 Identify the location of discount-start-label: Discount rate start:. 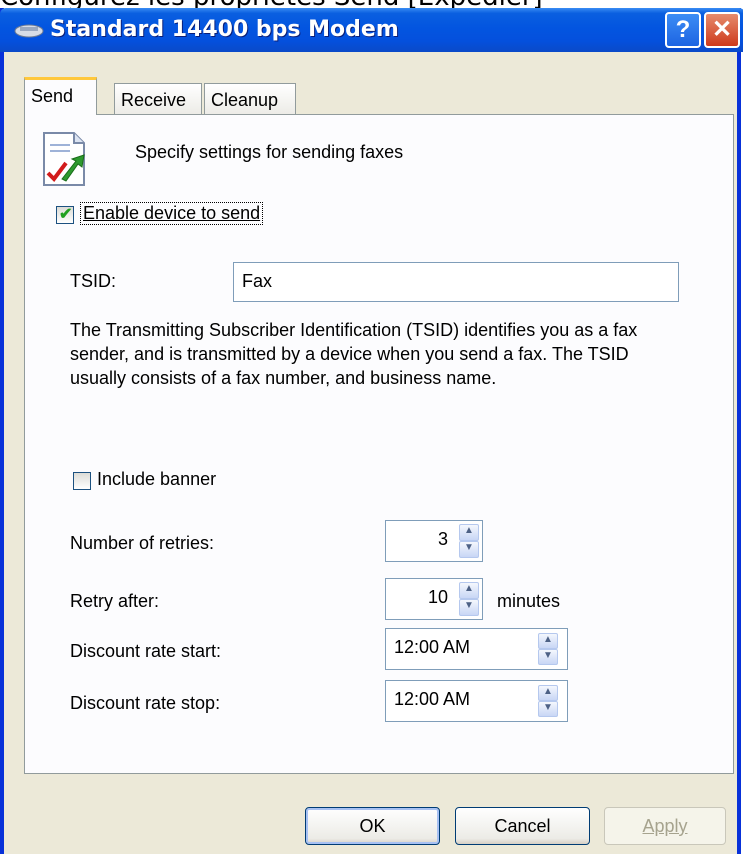
(146, 651).